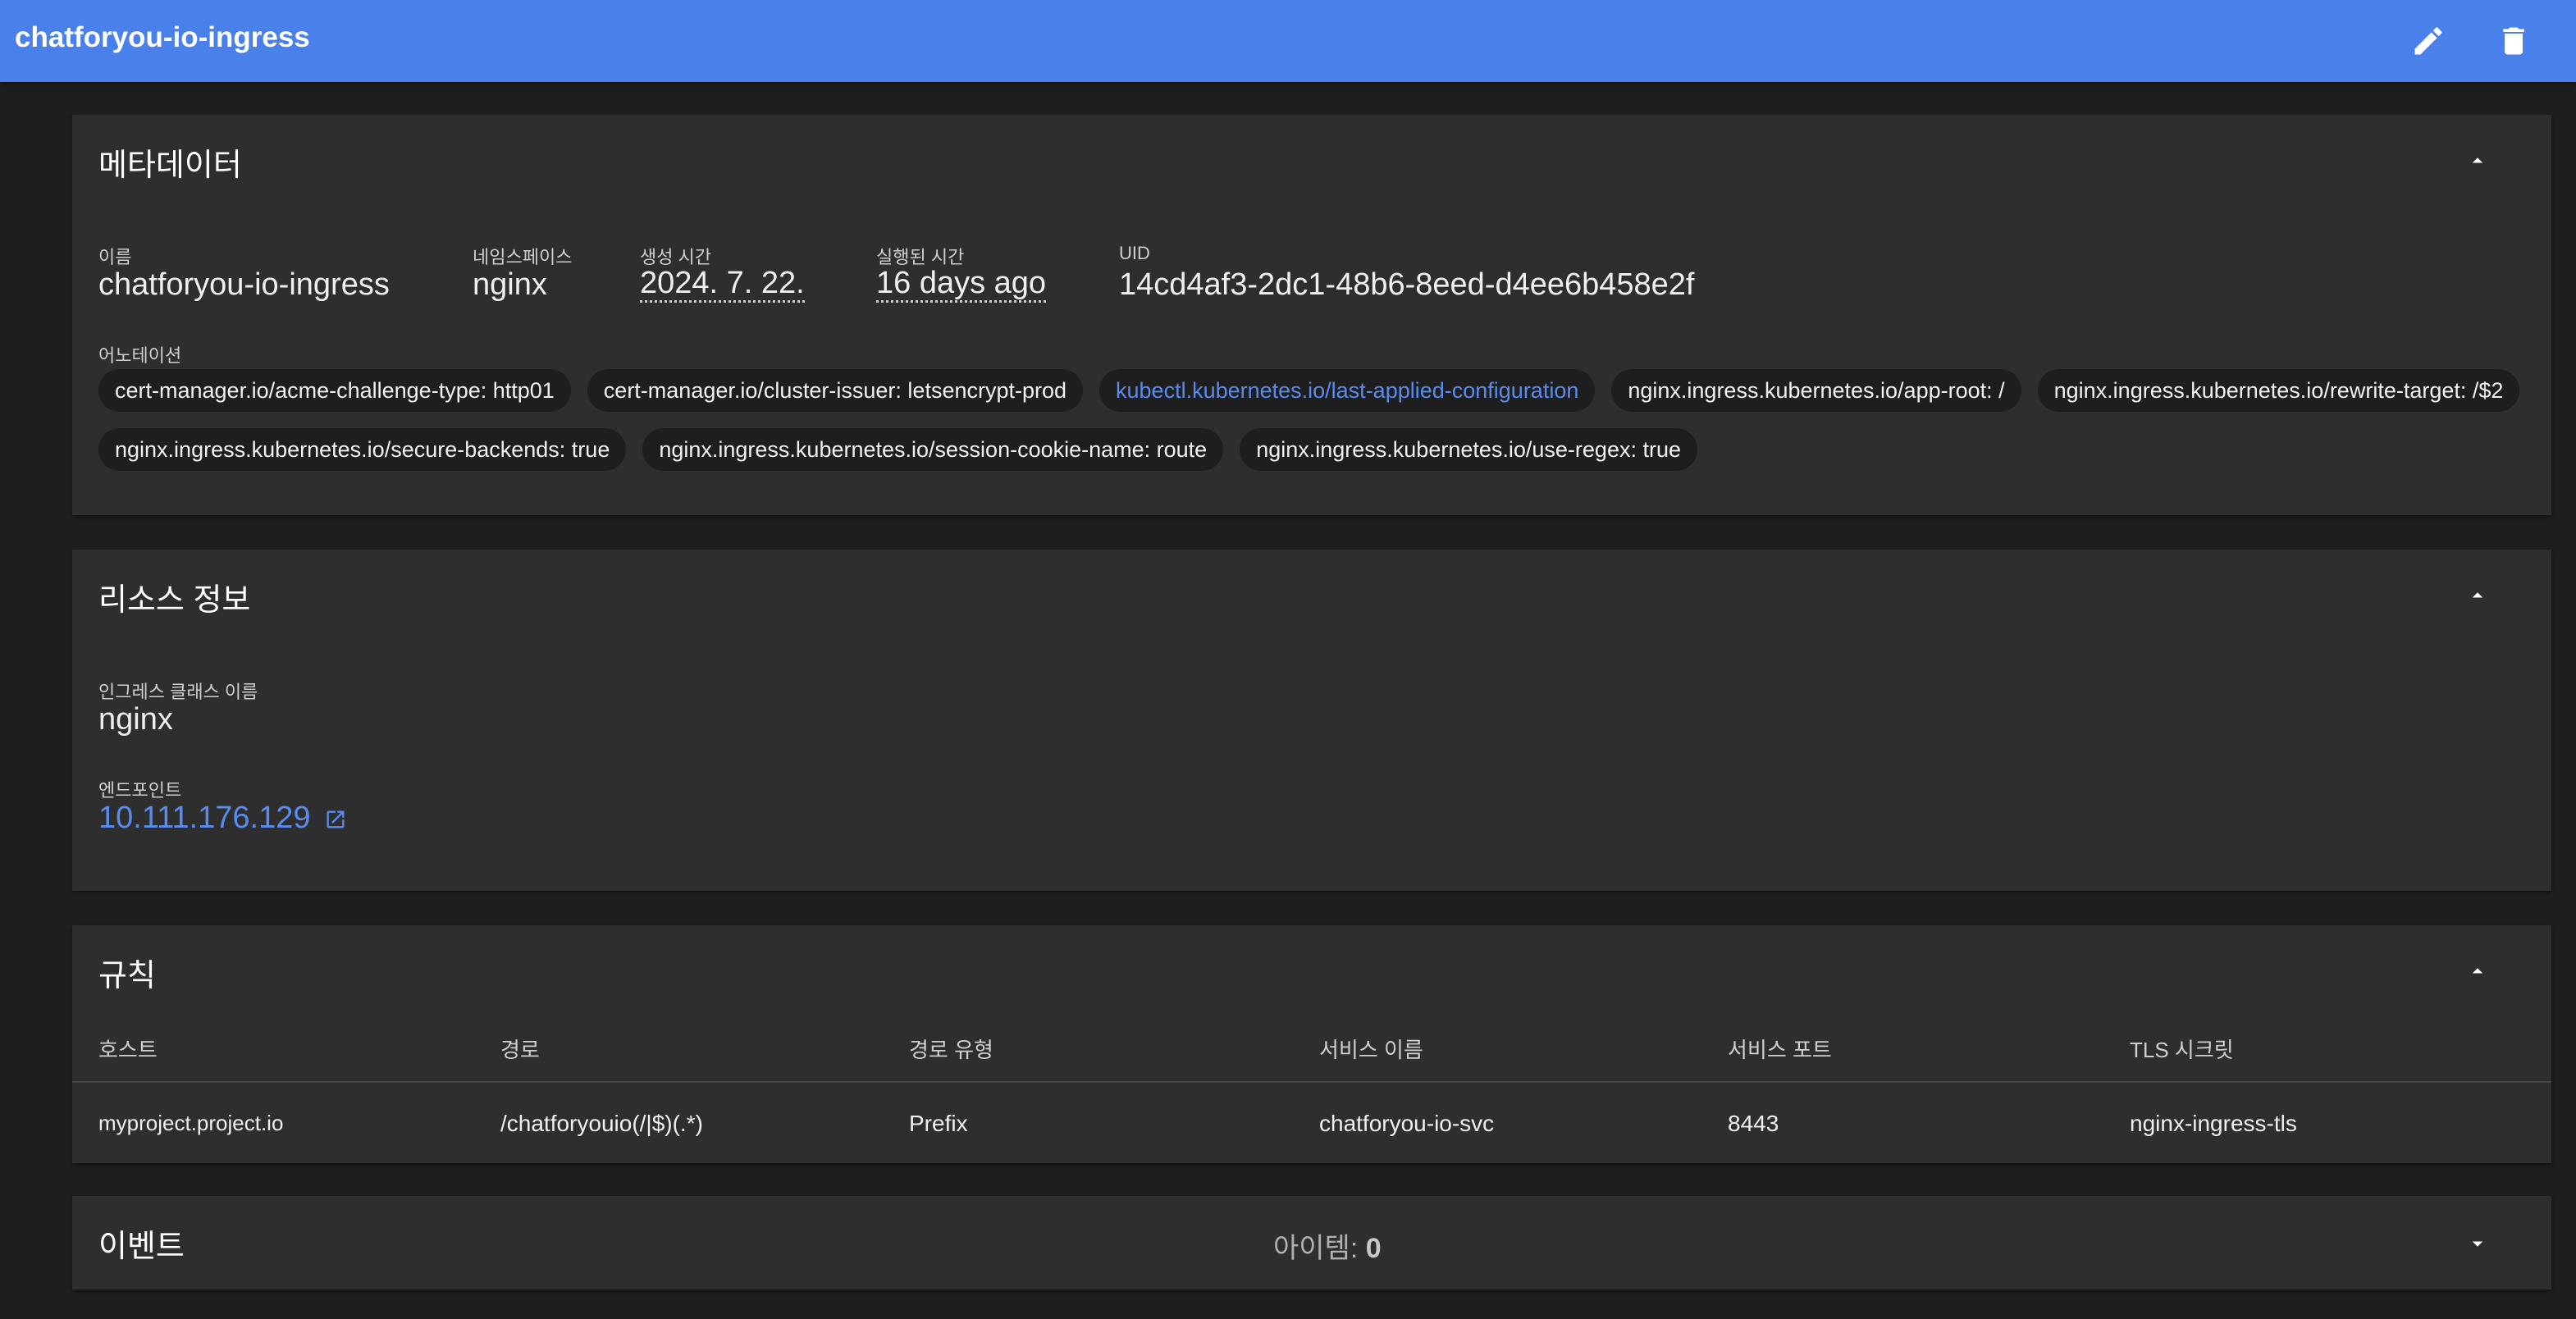 The width and height of the screenshot is (2576, 1319). I want to click on path-cell: /chatforyouio(/|$)(.*), so click(602, 1123).